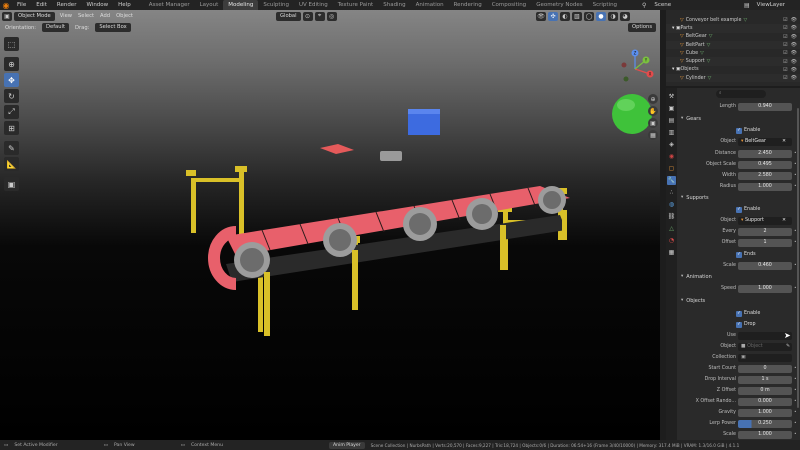  What do you see at coordinates (765, 231) in the screenshot?
I see `every-field: 2` at bounding box center [765, 231].